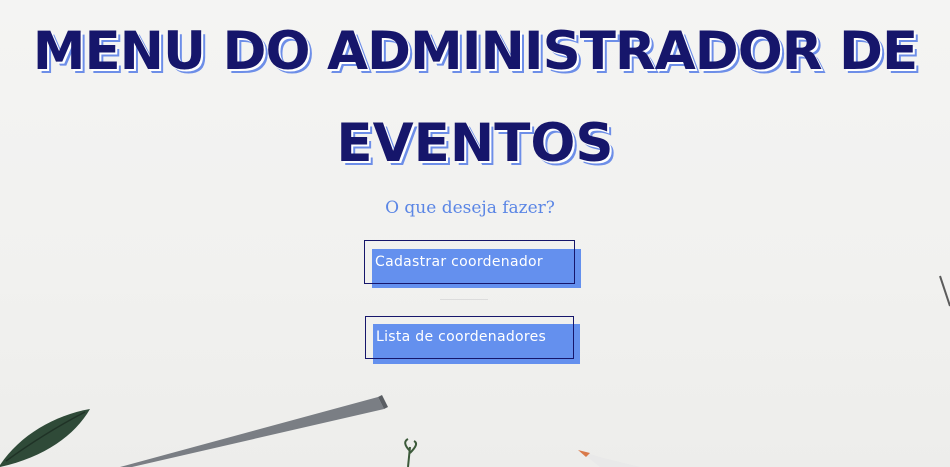 This screenshot has height=467, width=950. Describe the element at coordinates (470, 208) in the screenshot. I see `menu-prompt: O que deseja fazer?` at that location.